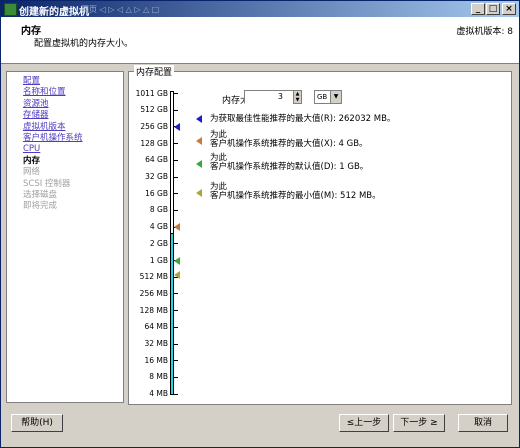  What do you see at coordinates (40, 194) in the screenshot?
I see `wizard-step: 选择磁盘` at bounding box center [40, 194].